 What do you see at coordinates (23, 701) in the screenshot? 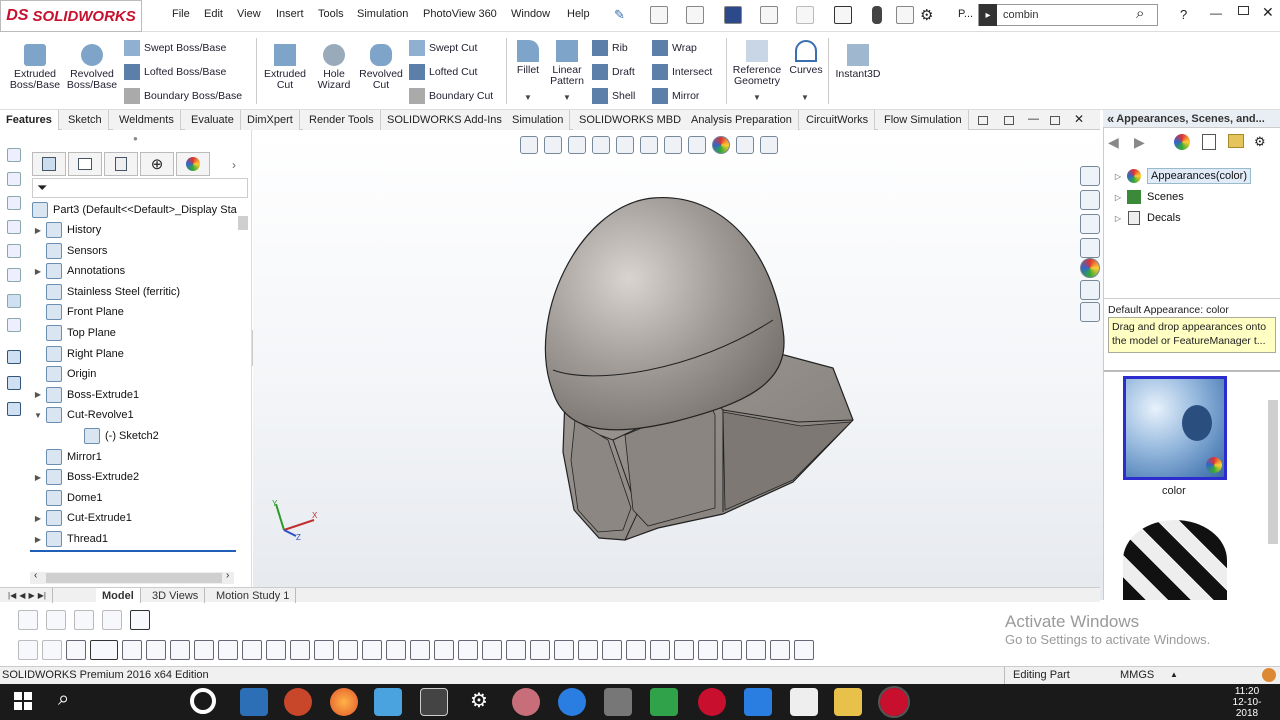
I see `windows-start-icon` at bounding box center [23, 701].